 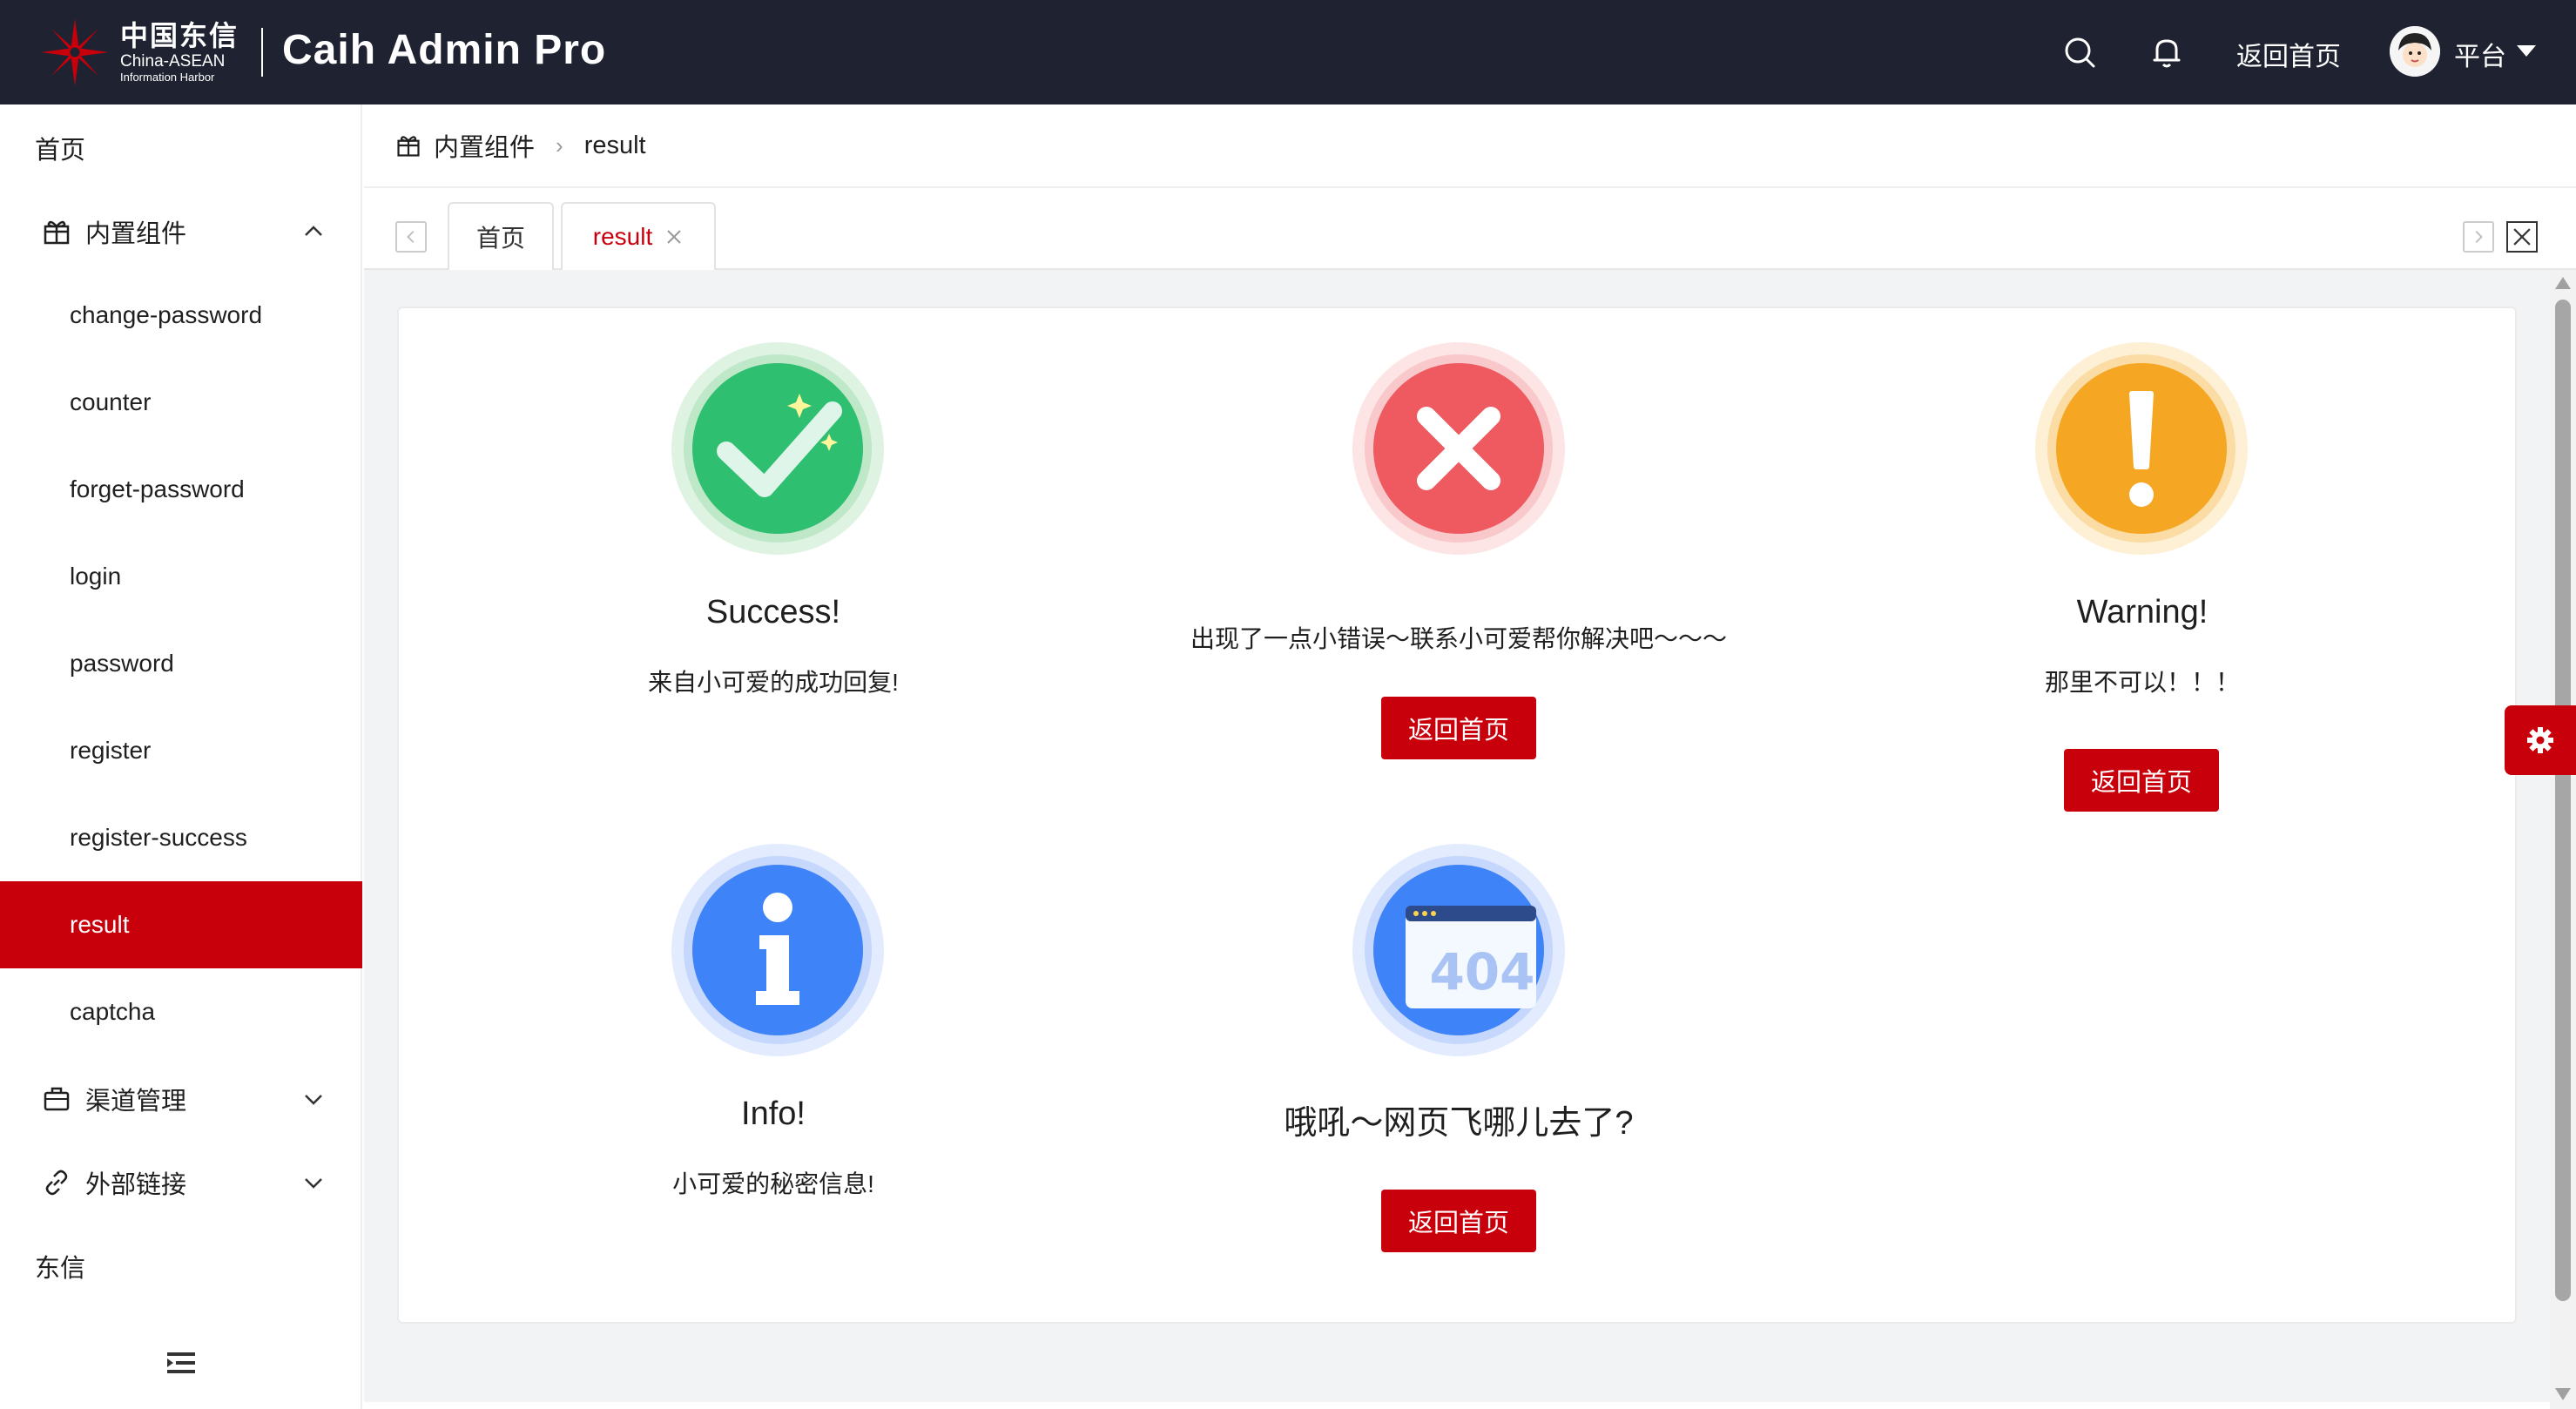 I want to click on sidebar-item-forget-password: forget-password, so click(x=181, y=489).